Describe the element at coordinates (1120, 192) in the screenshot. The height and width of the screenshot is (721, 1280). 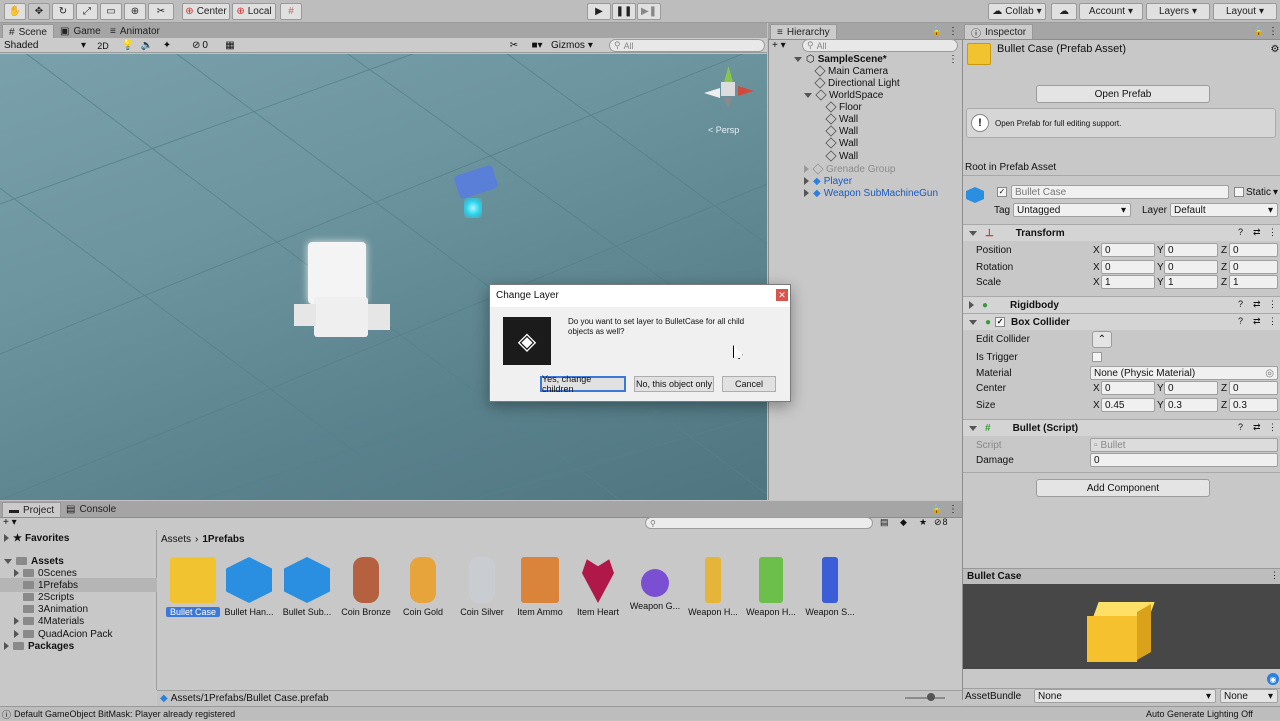
I see `object-name-field: Bullet Case` at that location.